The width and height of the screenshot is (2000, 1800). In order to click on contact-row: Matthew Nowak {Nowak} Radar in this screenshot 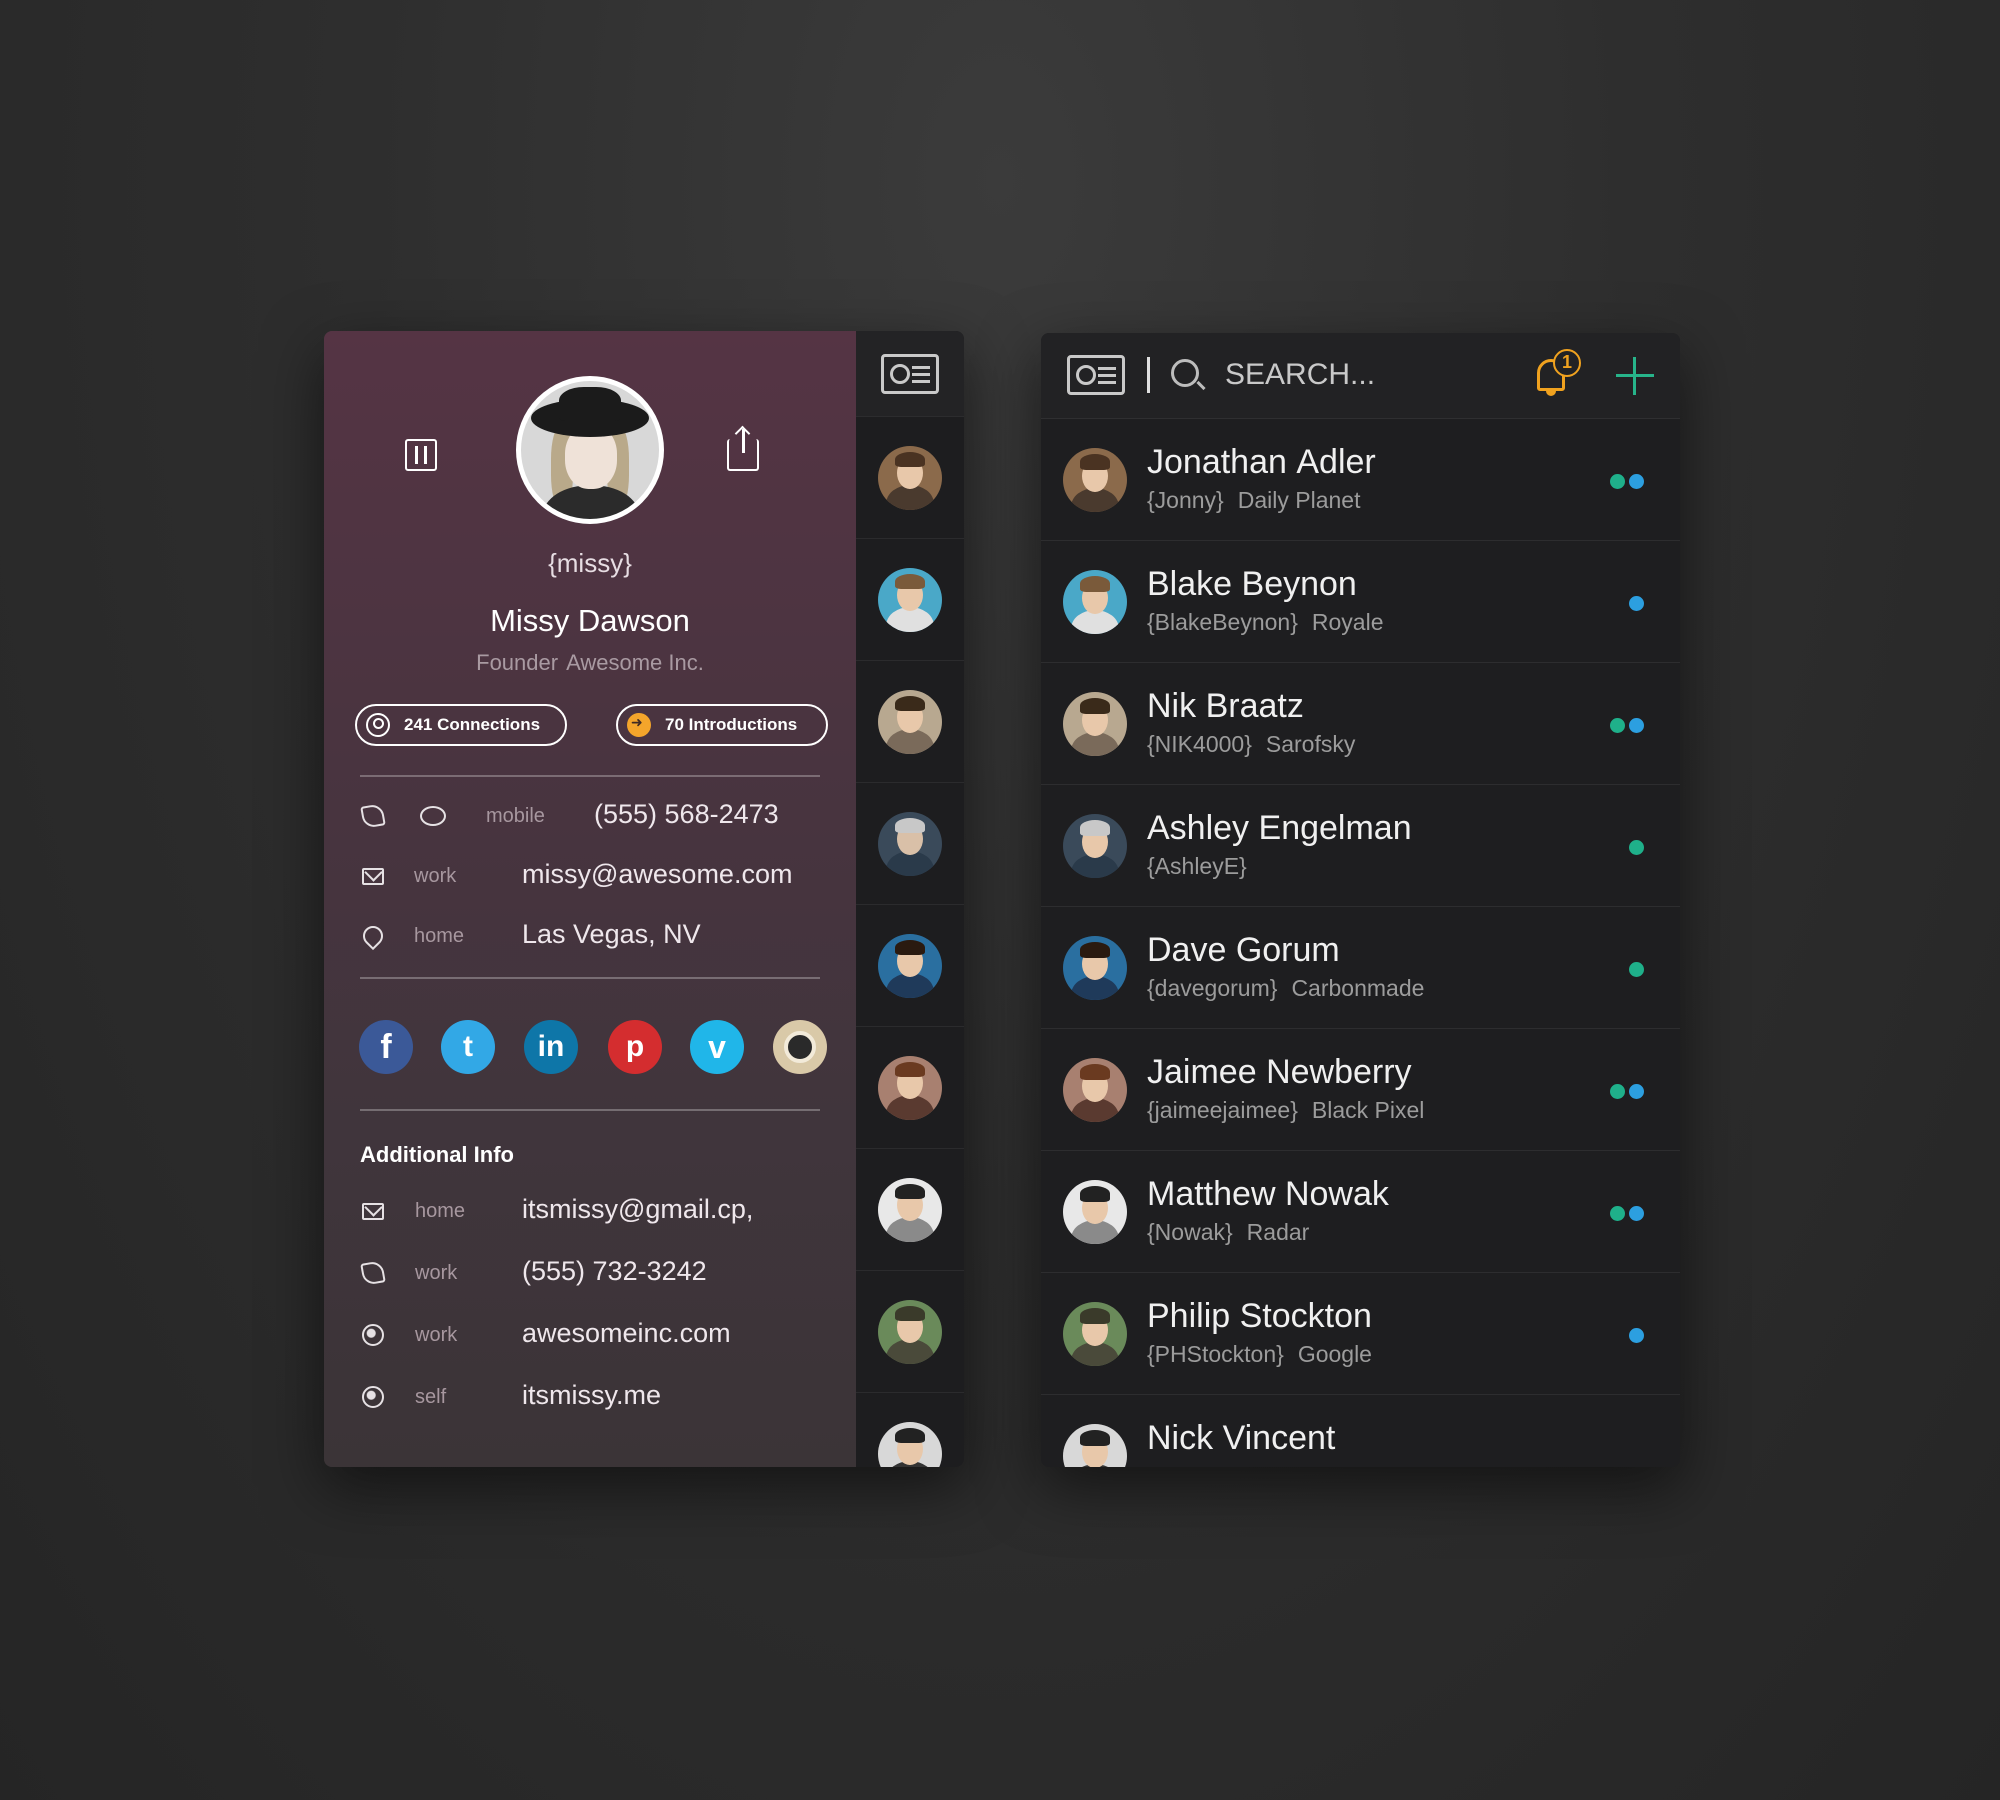, I will do `click(1360, 1212)`.